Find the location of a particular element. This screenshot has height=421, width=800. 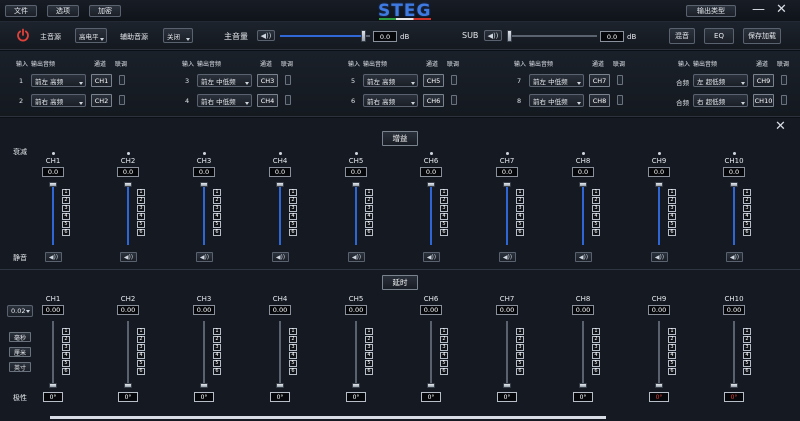

sub-mute-icon: ◀)) is located at coordinates (493, 35).